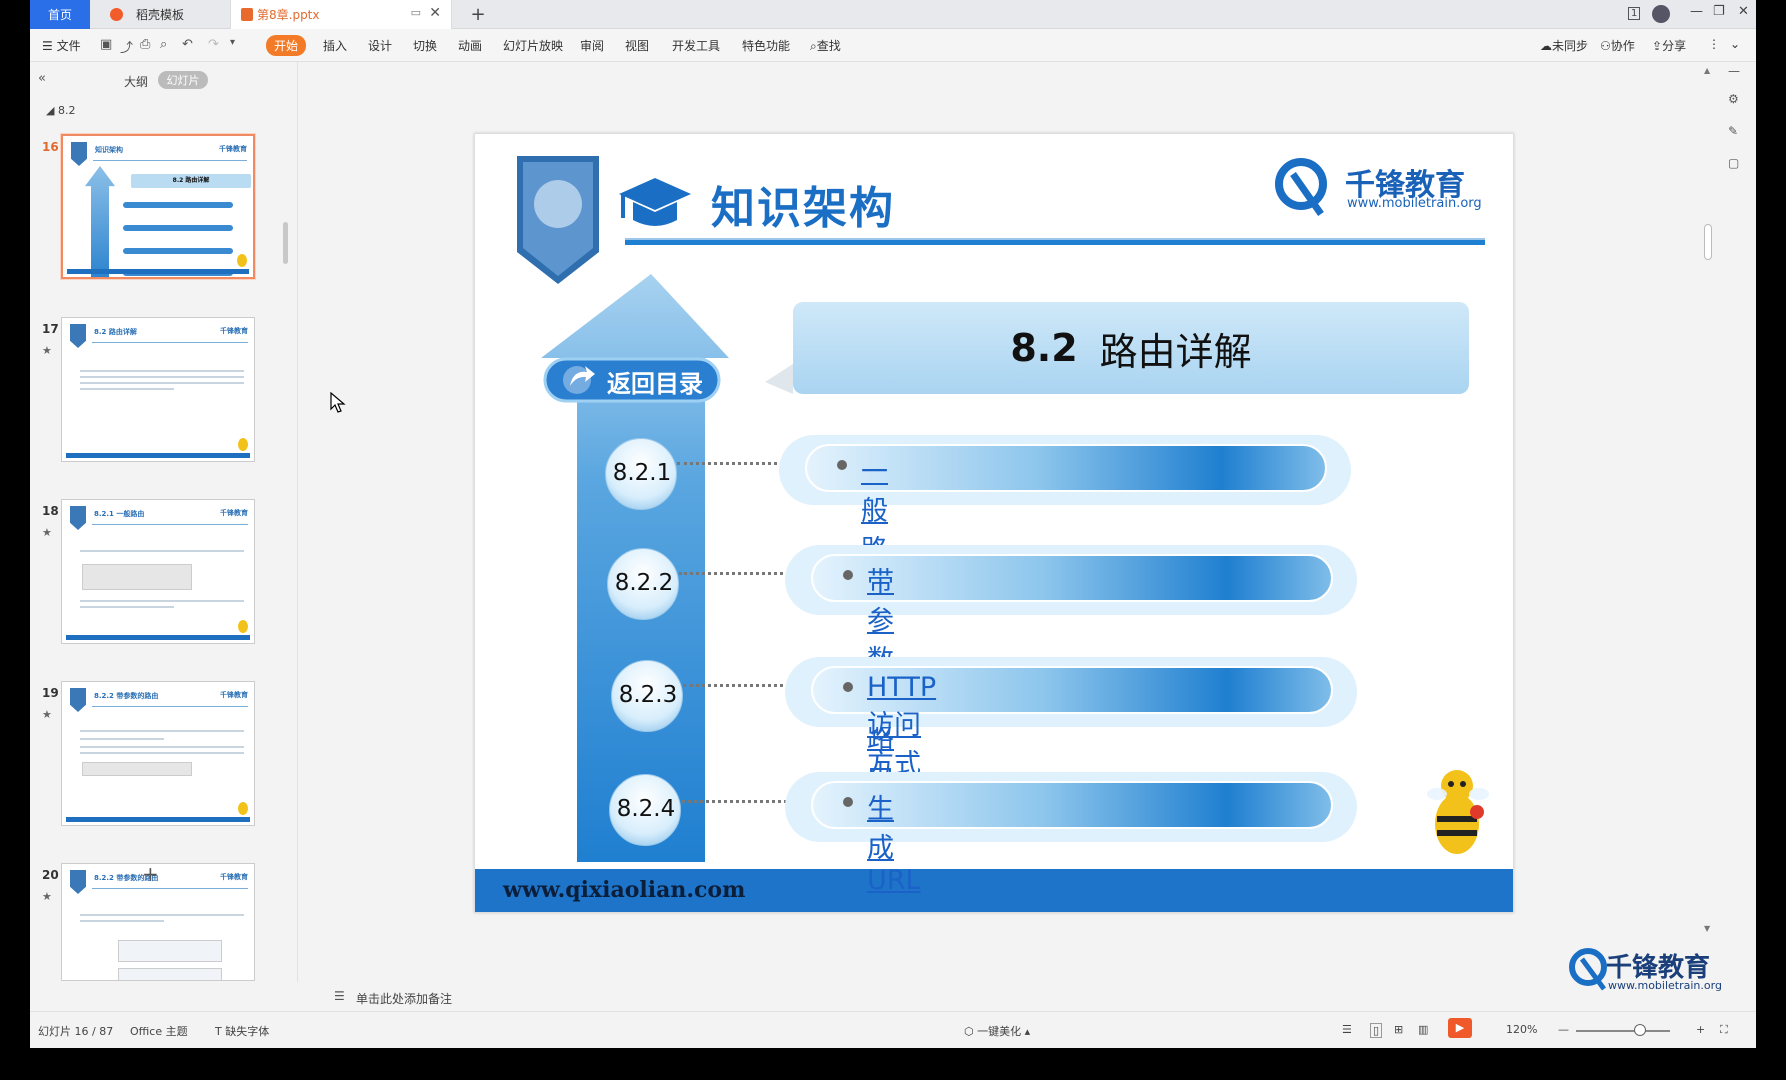  Describe the element at coordinates (1622, 46) in the screenshot. I see `collaborate-label: 协作` at that location.